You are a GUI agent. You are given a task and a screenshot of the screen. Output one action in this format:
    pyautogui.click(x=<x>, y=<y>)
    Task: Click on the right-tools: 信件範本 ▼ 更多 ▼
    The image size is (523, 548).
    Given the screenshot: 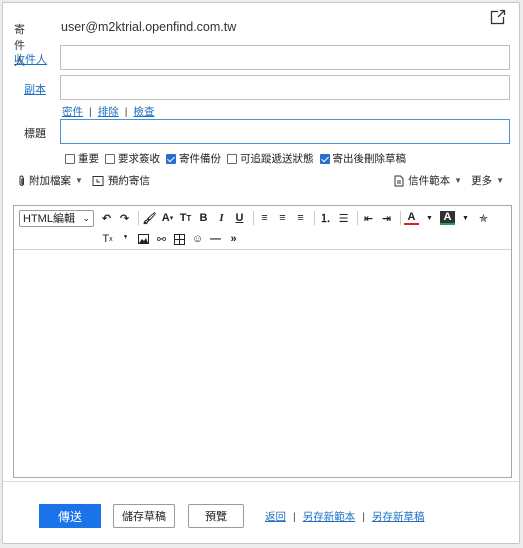 What is the action you would take?
    pyautogui.click(x=449, y=180)
    